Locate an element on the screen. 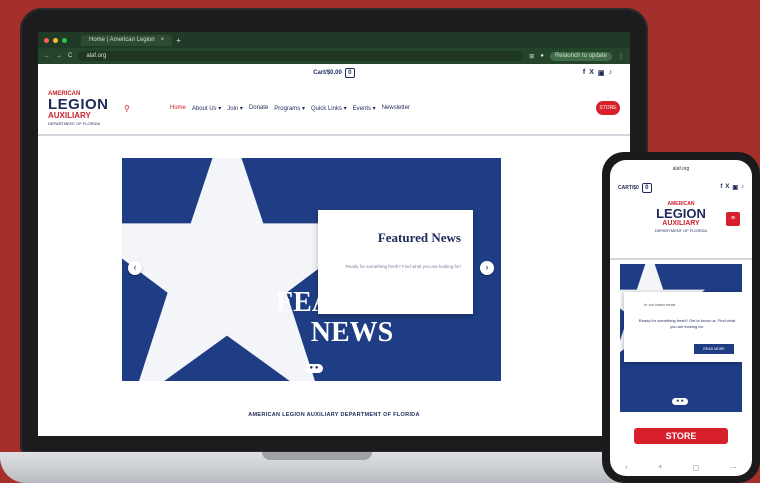 The width and height of the screenshot is (760, 483). minimize-window-icon is located at coordinates (55, 40).